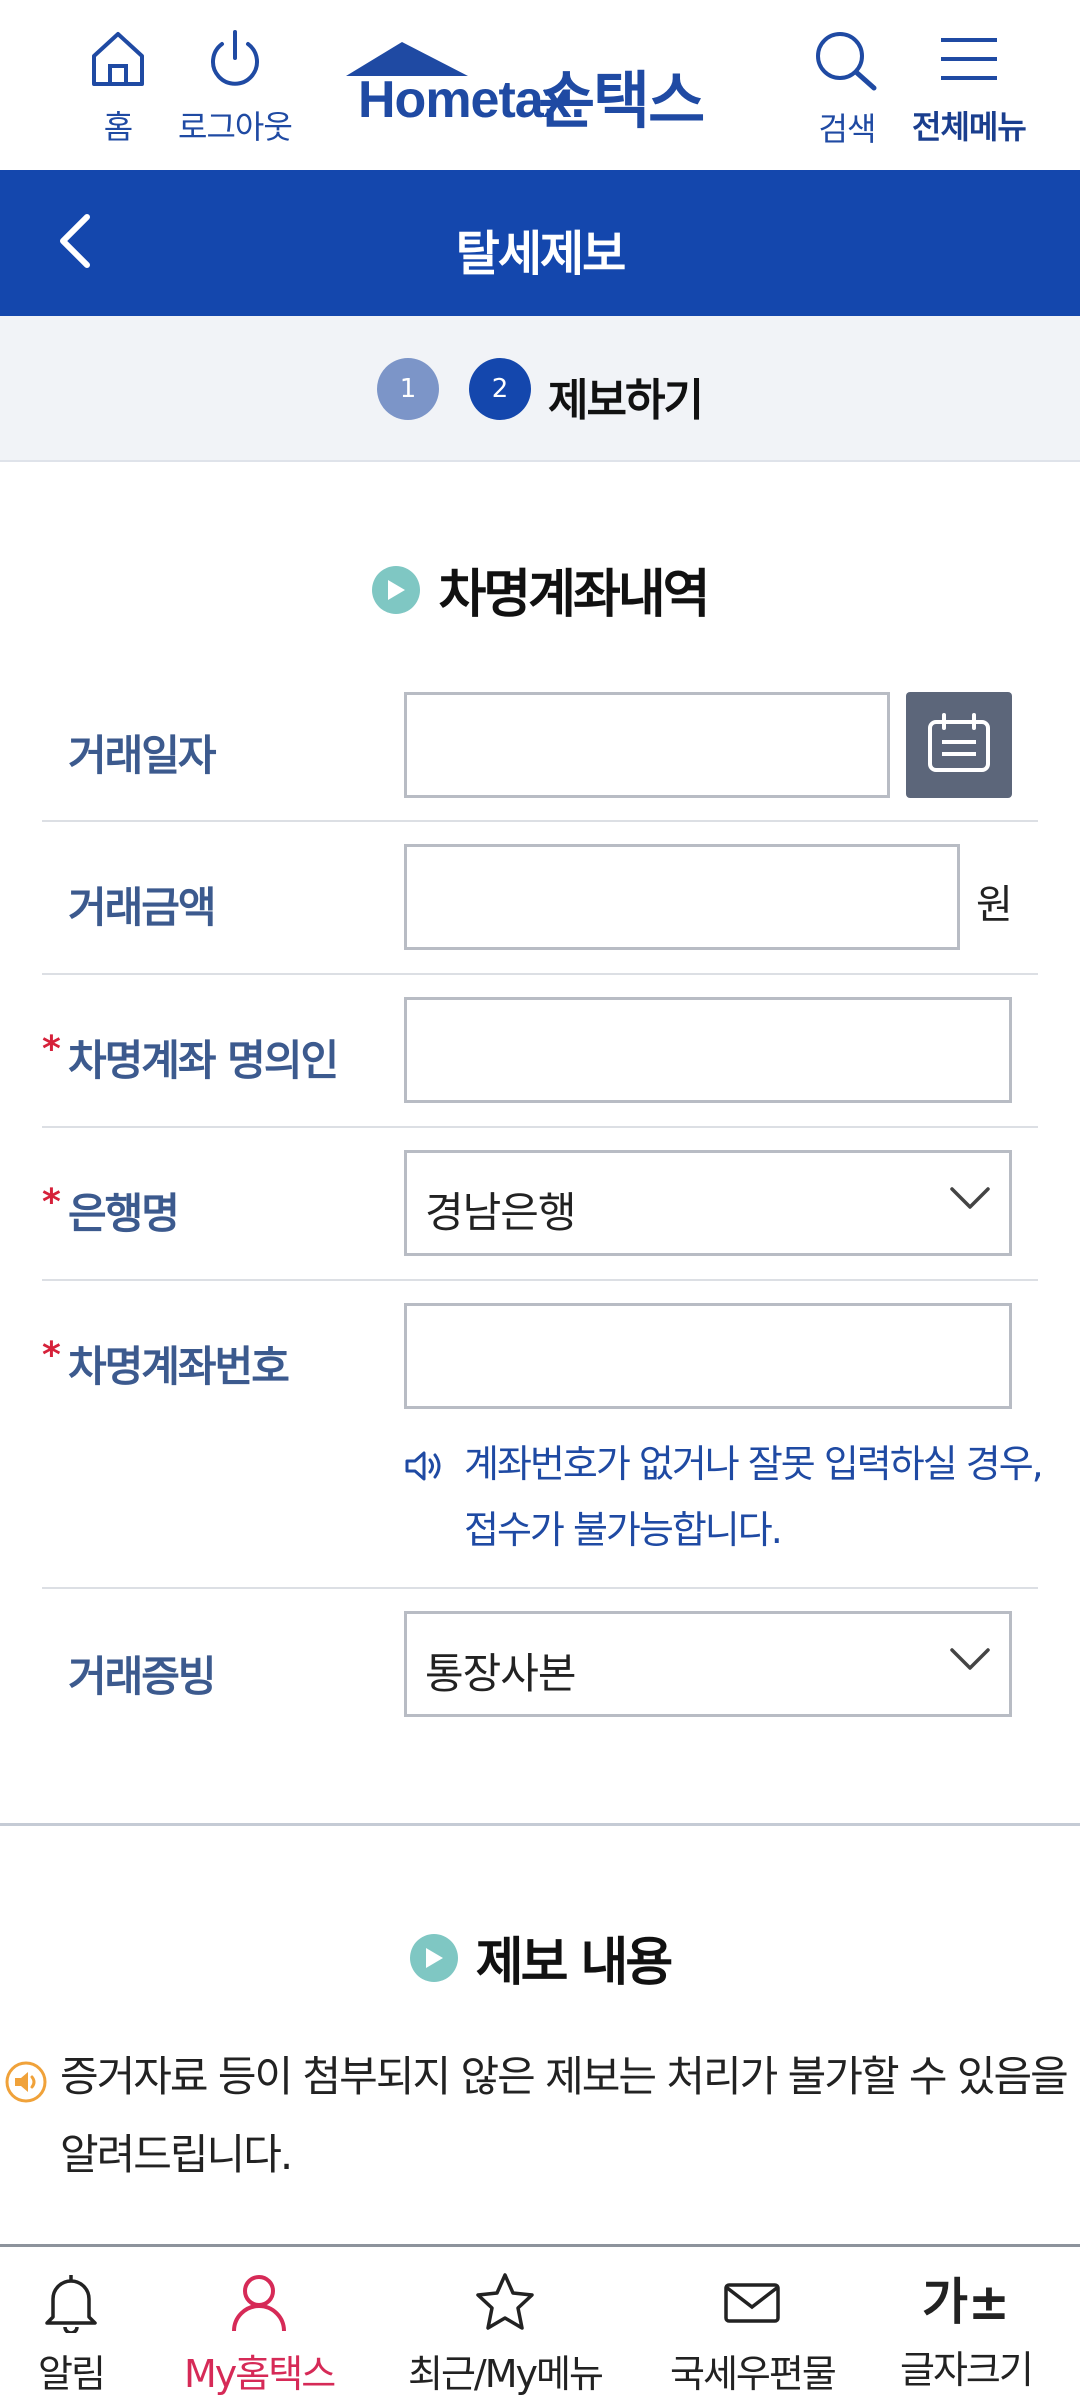 The width and height of the screenshot is (1080, 2402). What do you see at coordinates (967, 2332) in the screenshot?
I see `nav-font-size: 가± 글자크기` at bounding box center [967, 2332].